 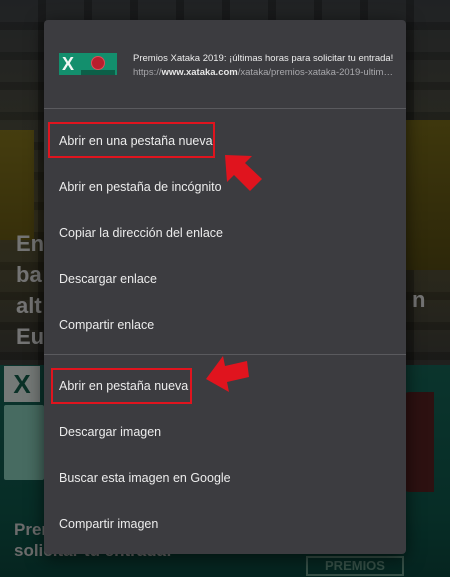 What do you see at coordinates (225, 233) in the screenshot?
I see `copy-link-address-item: Copiar la dirección del enlace` at bounding box center [225, 233].